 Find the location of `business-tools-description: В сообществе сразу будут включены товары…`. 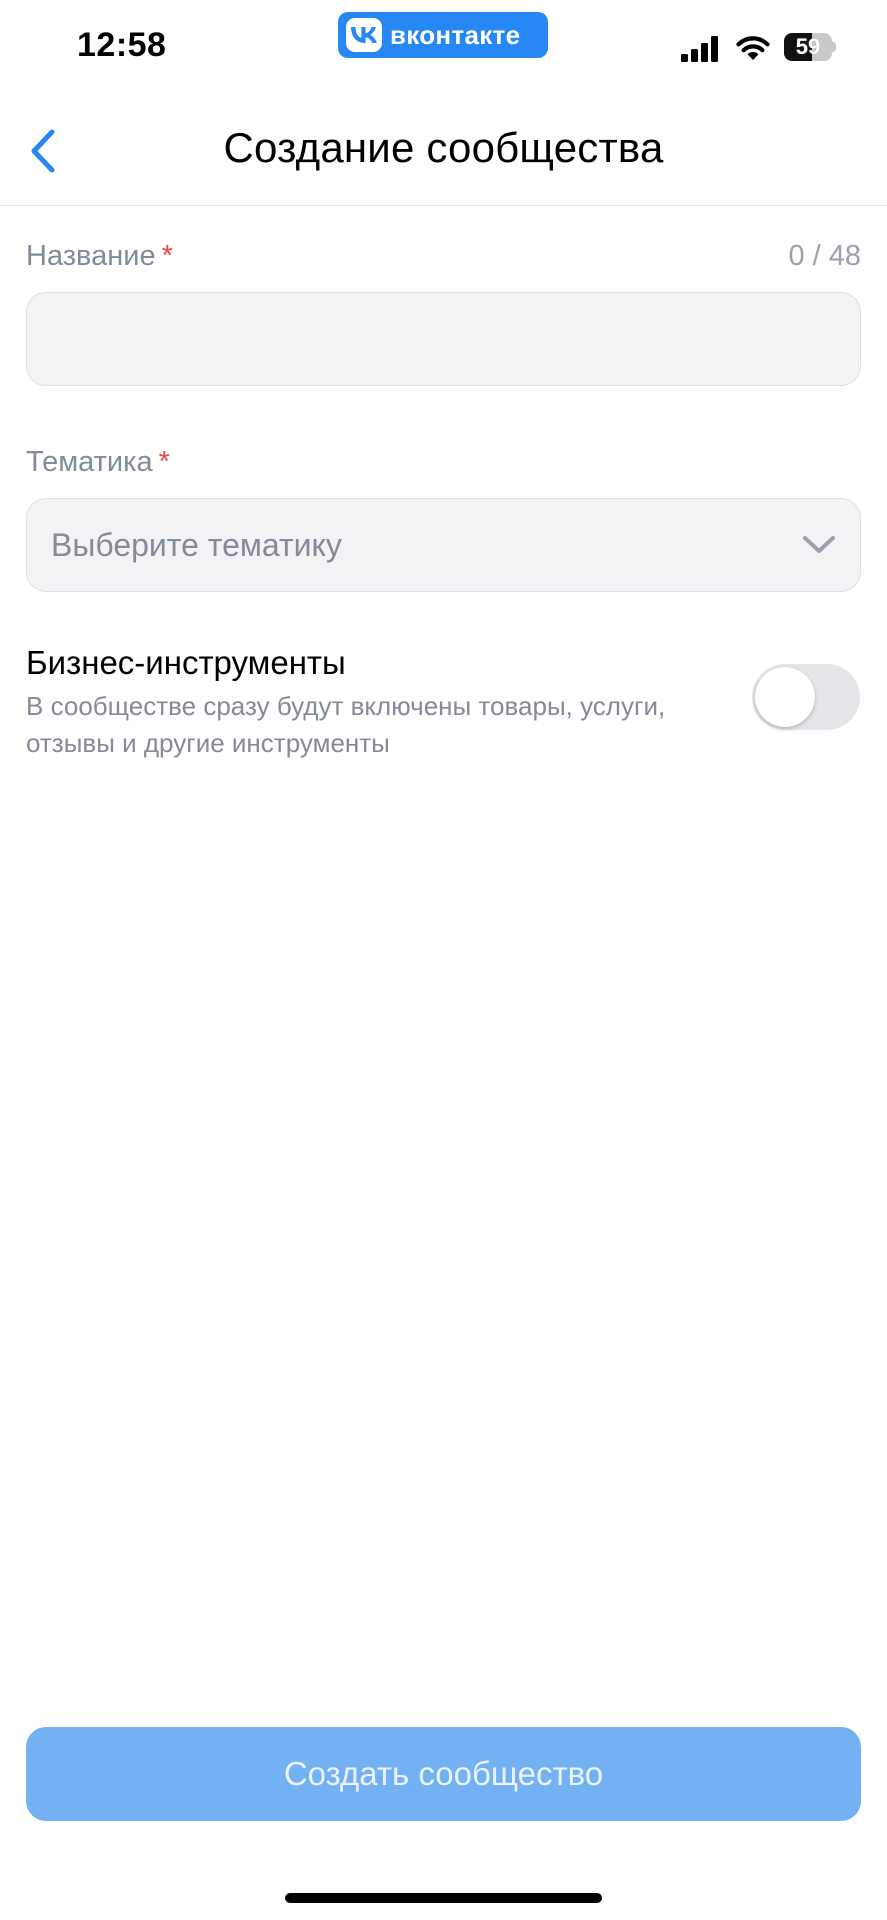

business-tools-description: В сообществе сразу будут включены товары… is located at coordinates (346, 724).